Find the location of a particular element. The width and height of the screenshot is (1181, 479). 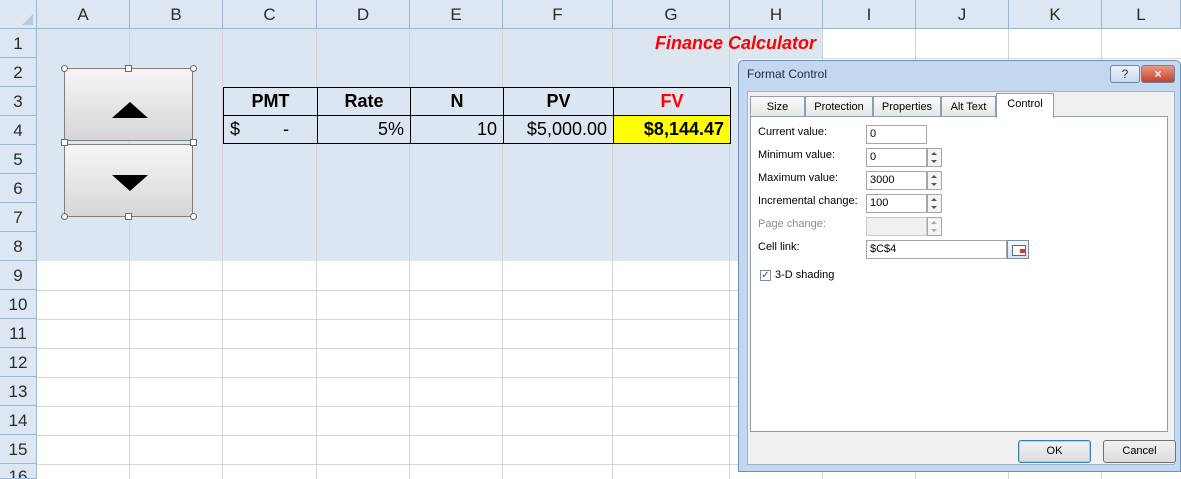

tab-protection: Protection is located at coordinates (839, 106).